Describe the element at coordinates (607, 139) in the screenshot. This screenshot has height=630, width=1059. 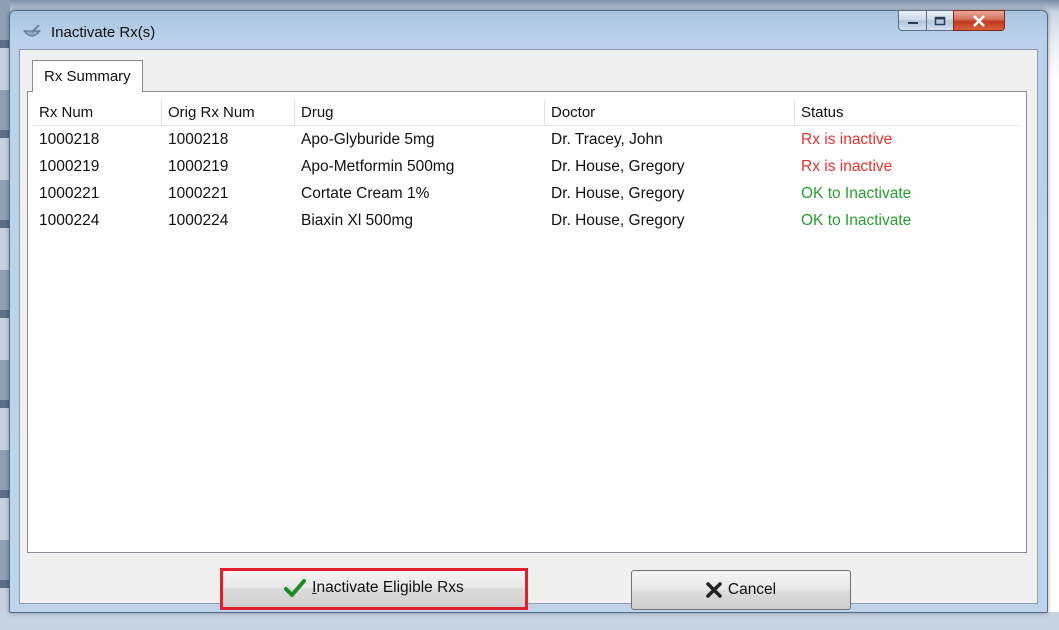
I see `cell-doctor: Dr. Tracey, John` at that location.